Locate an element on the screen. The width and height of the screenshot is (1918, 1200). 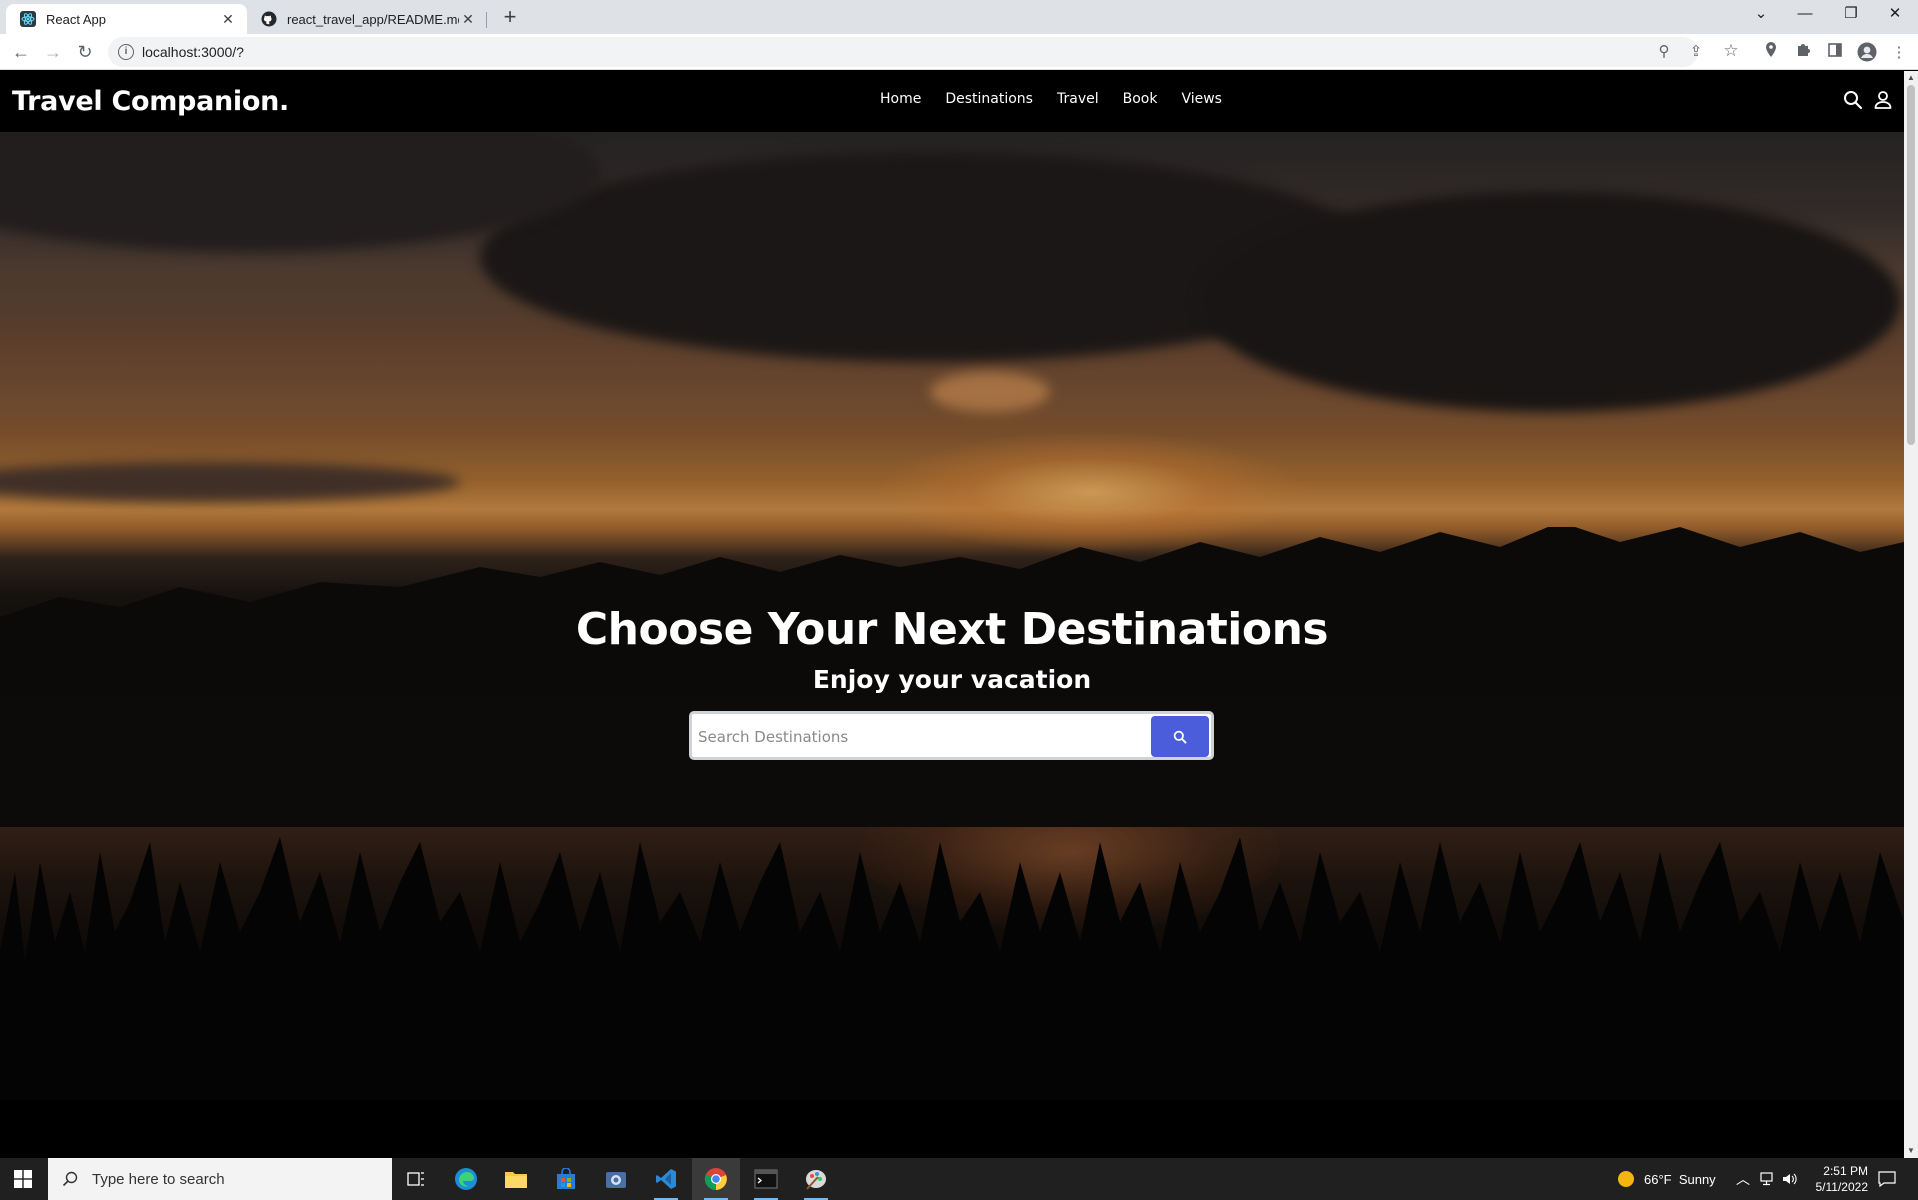
scrollbar-thumb is located at coordinates (1911, 265).